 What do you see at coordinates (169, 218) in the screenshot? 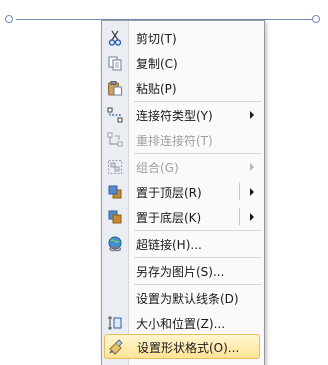
I see `menu-item-label: 置于底层(K)` at bounding box center [169, 218].